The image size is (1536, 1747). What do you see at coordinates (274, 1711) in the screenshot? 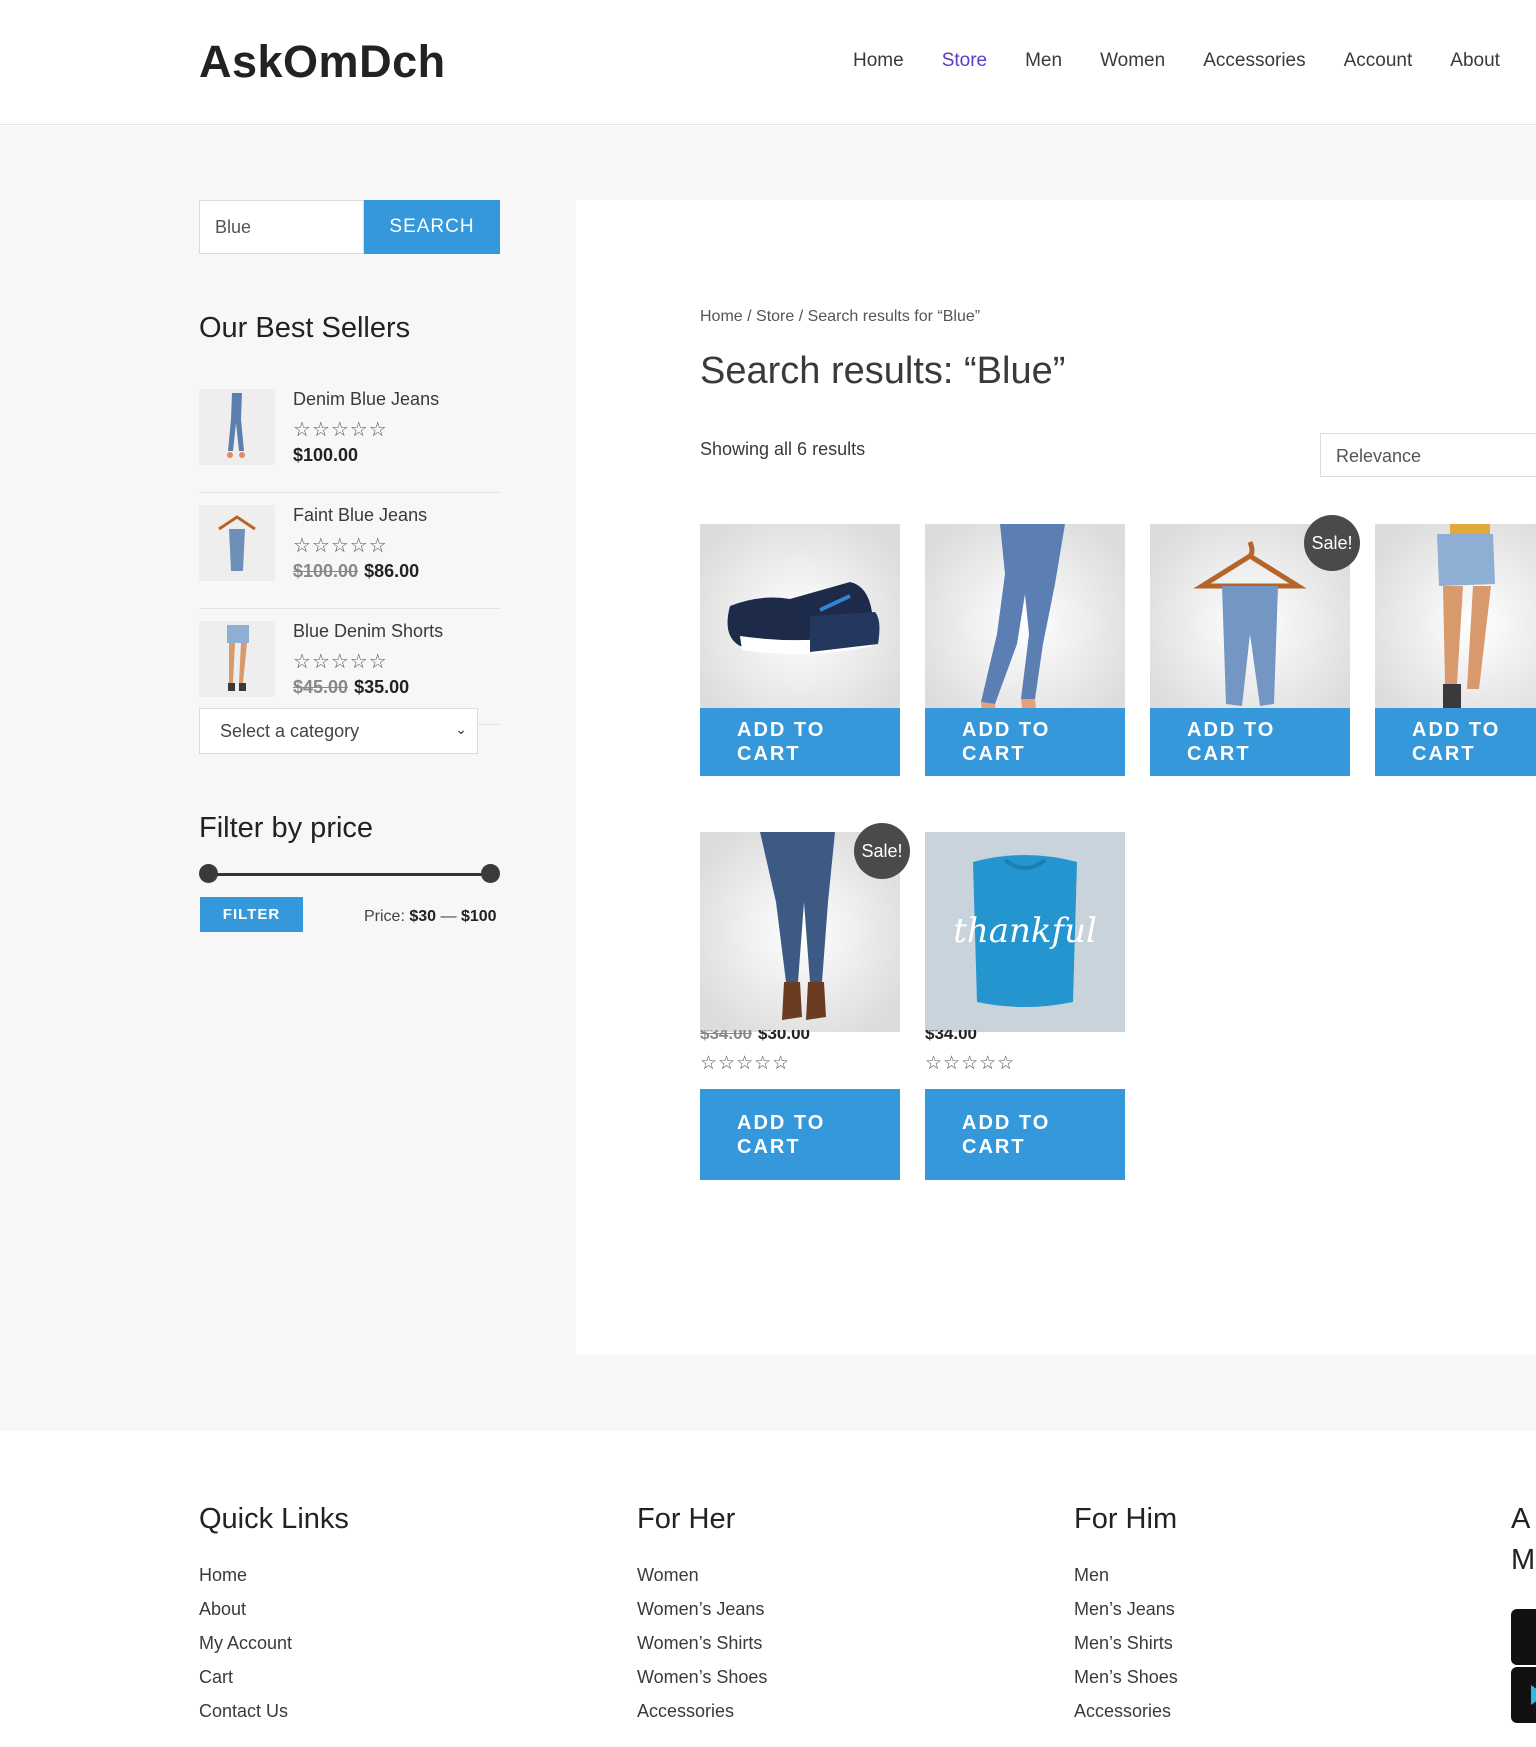
I see `footer-link: Contact Us` at bounding box center [274, 1711].